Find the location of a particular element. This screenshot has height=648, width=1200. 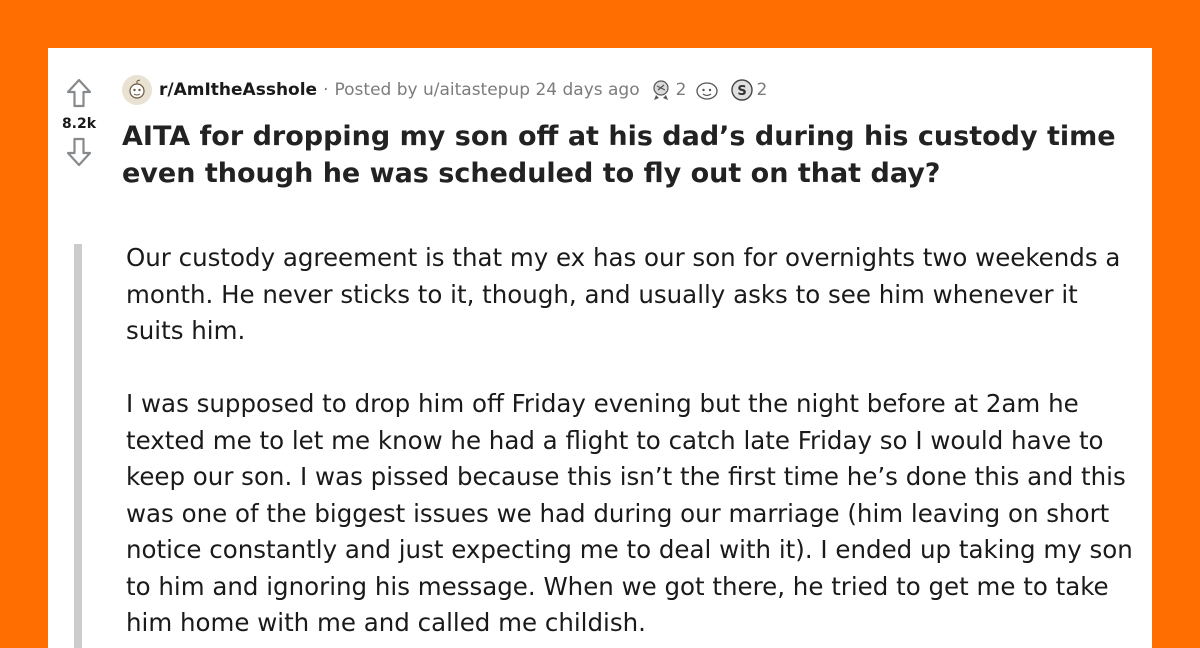

wholesome-face-icon is located at coordinates (707, 91).